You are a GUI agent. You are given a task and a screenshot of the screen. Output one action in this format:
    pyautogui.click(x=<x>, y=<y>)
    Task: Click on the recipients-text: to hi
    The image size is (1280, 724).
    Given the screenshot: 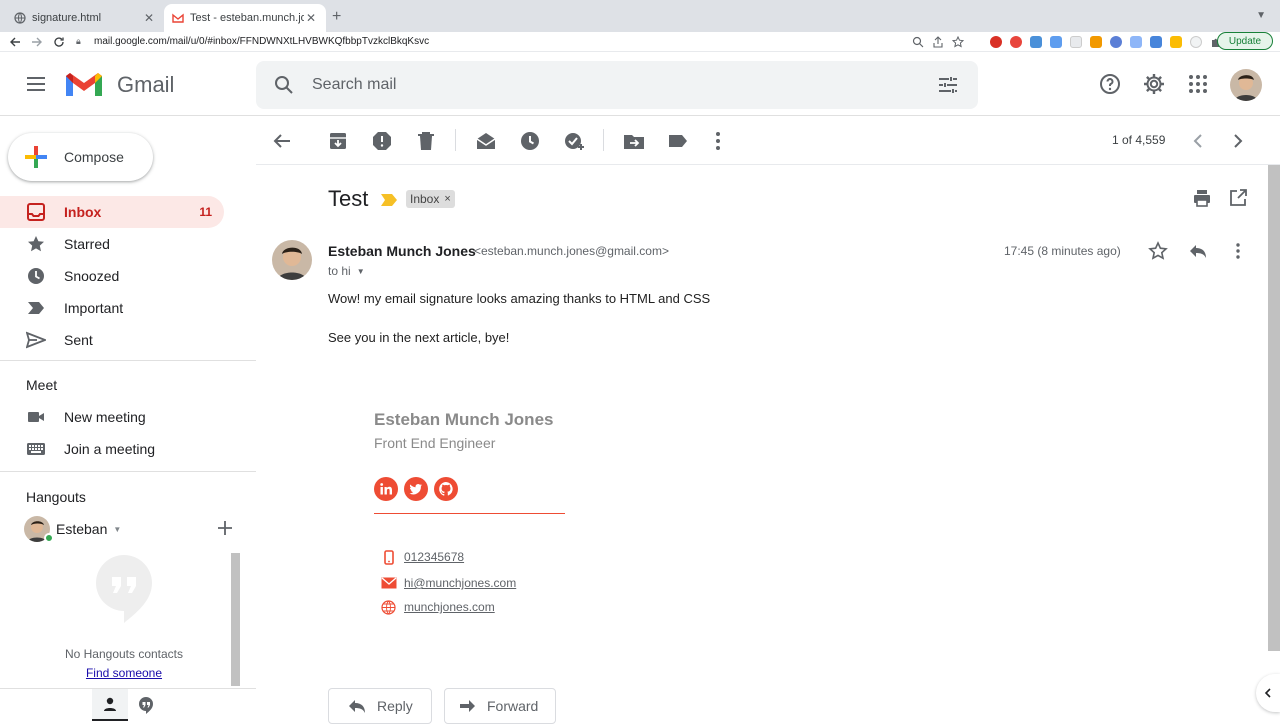 What is the action you would take?
    pyautogui.click(x=339, y=271)
    